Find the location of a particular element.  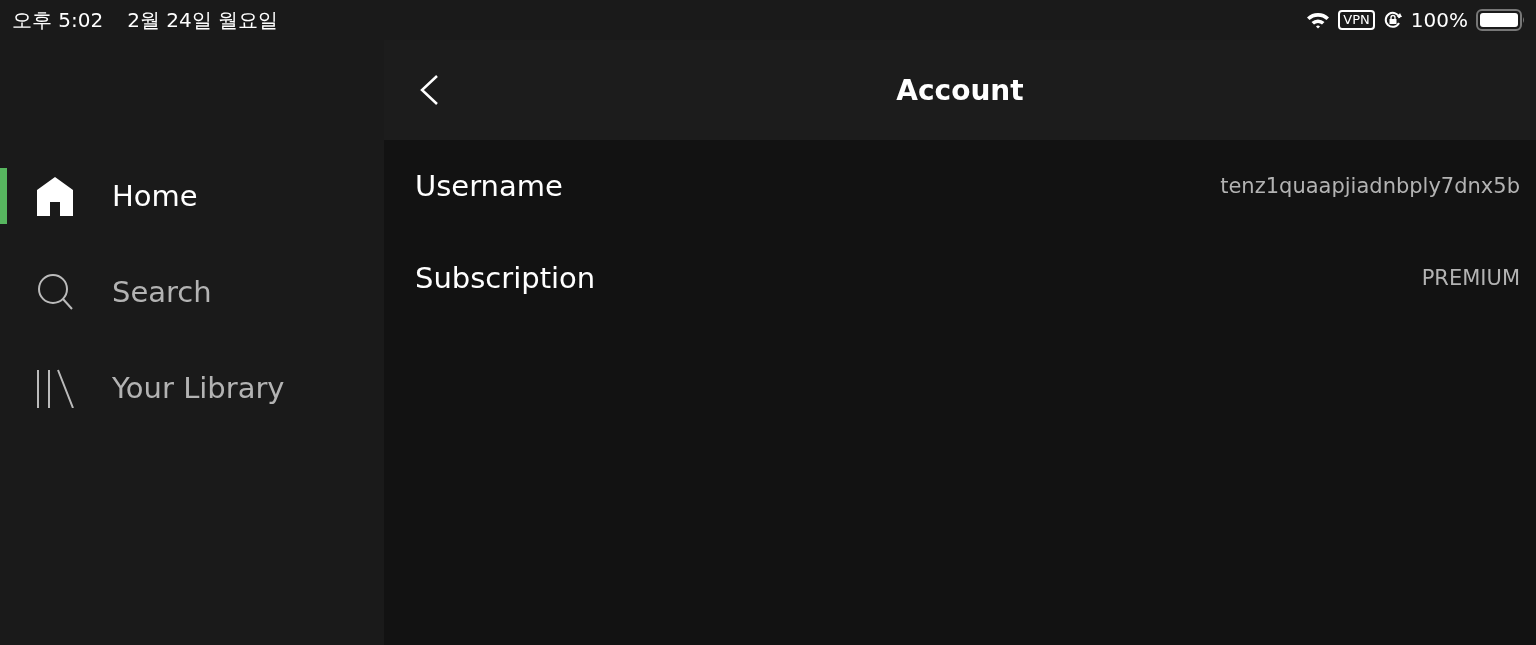

back-icon is located at coordinates (429, 90).